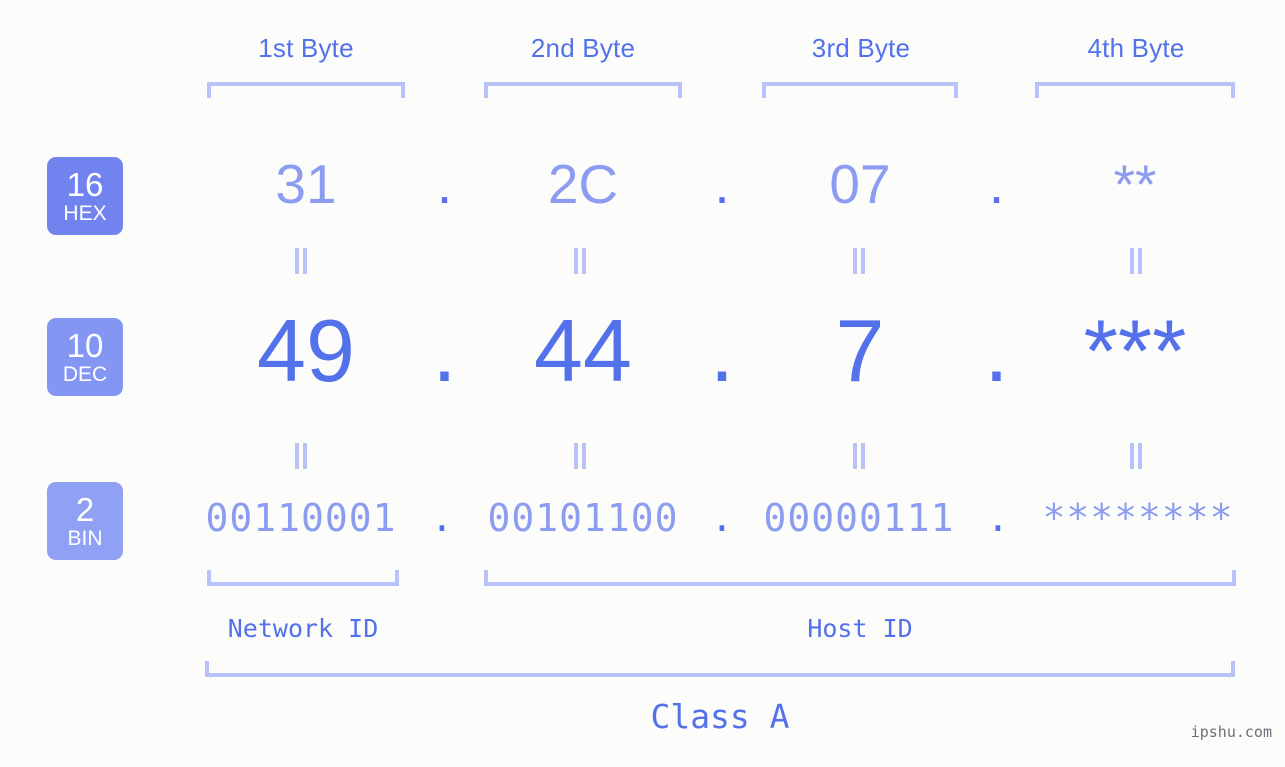 The width and height of the screenshot is (1285, 767). I want to click on badge-dec-base: DEC, so click(85, 374).